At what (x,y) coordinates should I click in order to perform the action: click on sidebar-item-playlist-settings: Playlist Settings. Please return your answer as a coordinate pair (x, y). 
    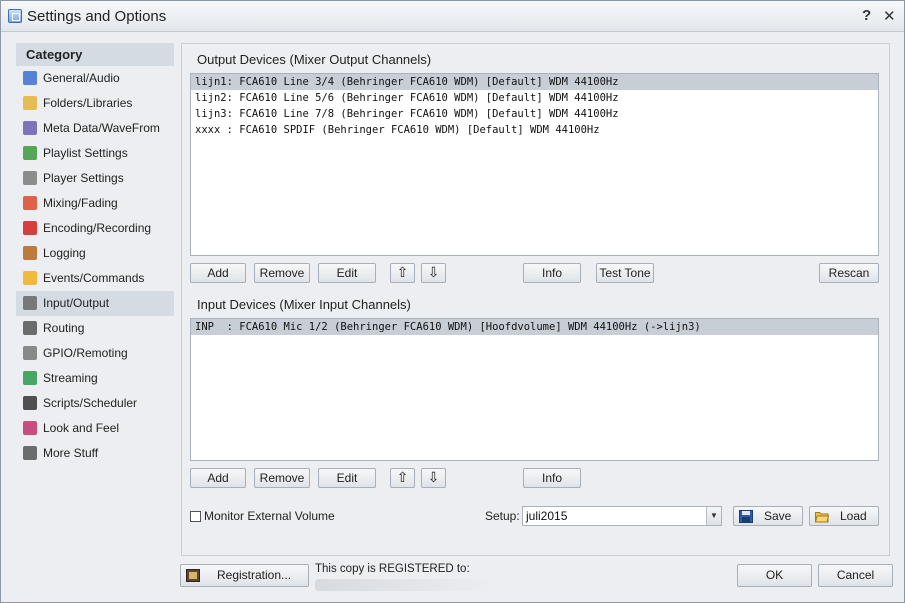
    Looking at the image, I should click on (95, 153).